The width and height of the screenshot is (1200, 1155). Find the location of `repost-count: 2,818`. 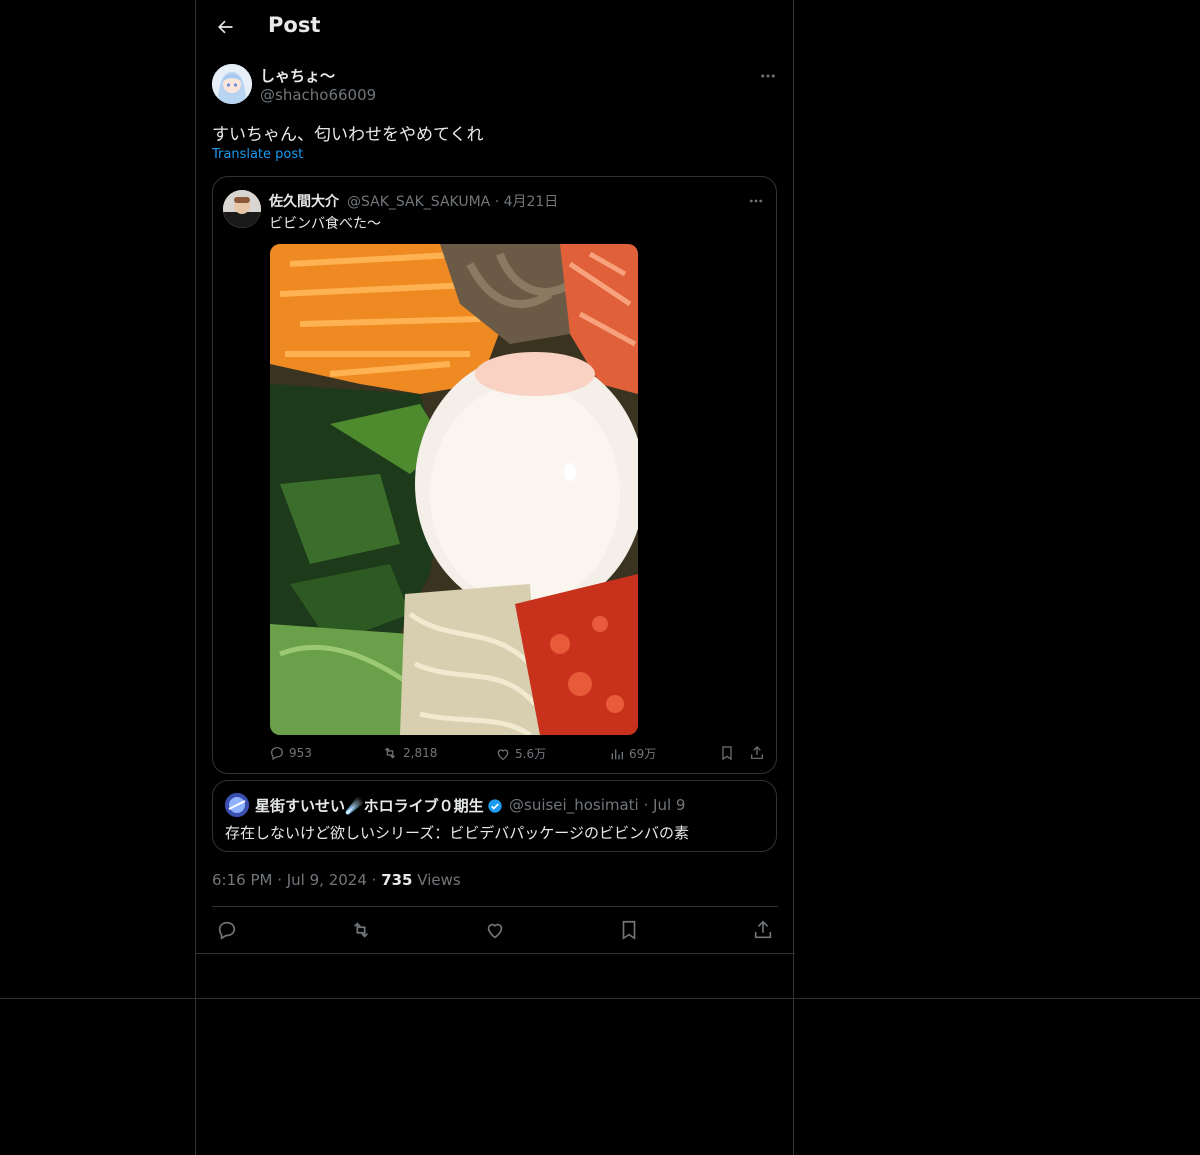

repost-count: 2,818 is located at coordinates (420, 753).